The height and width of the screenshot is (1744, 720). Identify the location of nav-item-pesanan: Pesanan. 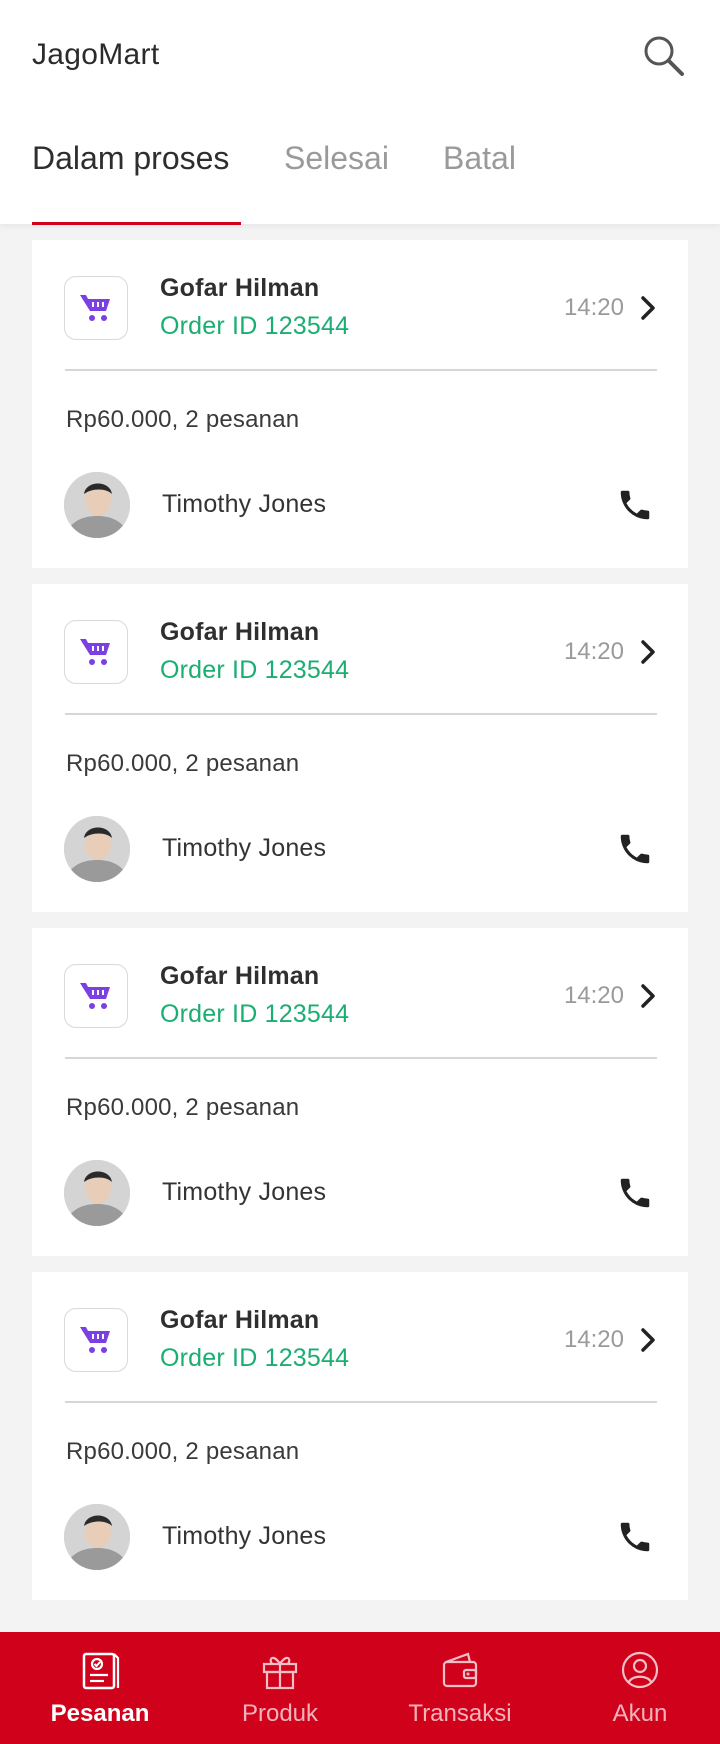
(100, 1688).